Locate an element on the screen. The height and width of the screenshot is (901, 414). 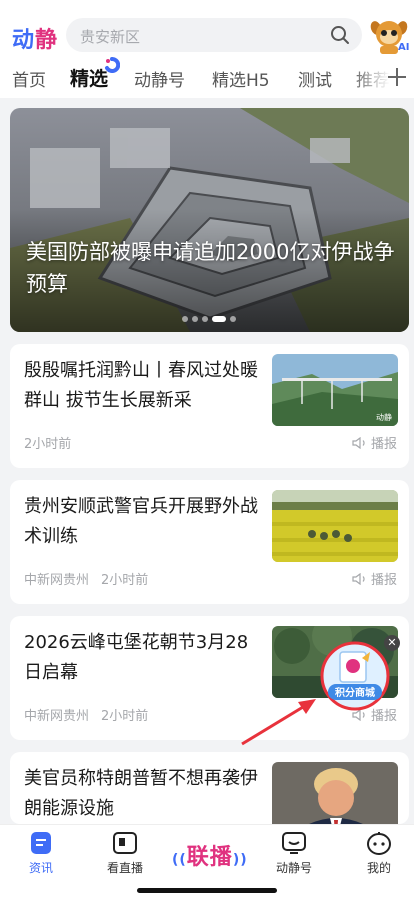
signal-right-icon: )) is located at coordinates (240, 860).